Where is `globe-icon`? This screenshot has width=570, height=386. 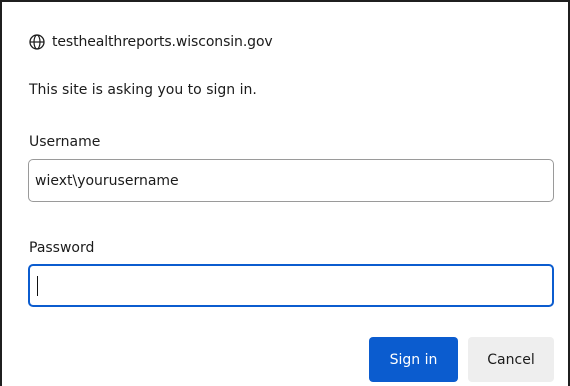 globe-icon is located at coordinates (37, 42).